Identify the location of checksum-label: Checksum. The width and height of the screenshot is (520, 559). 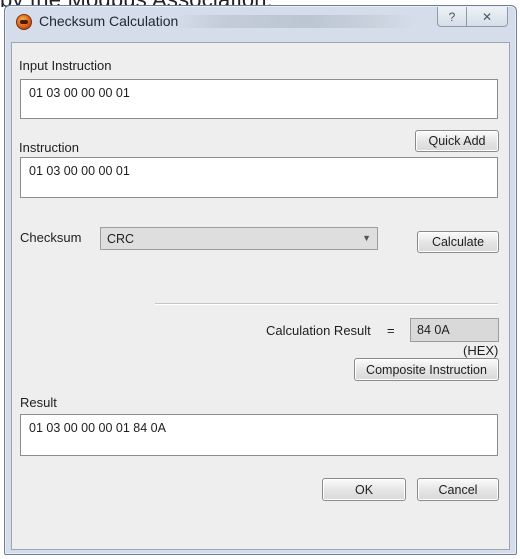
(51, 237).